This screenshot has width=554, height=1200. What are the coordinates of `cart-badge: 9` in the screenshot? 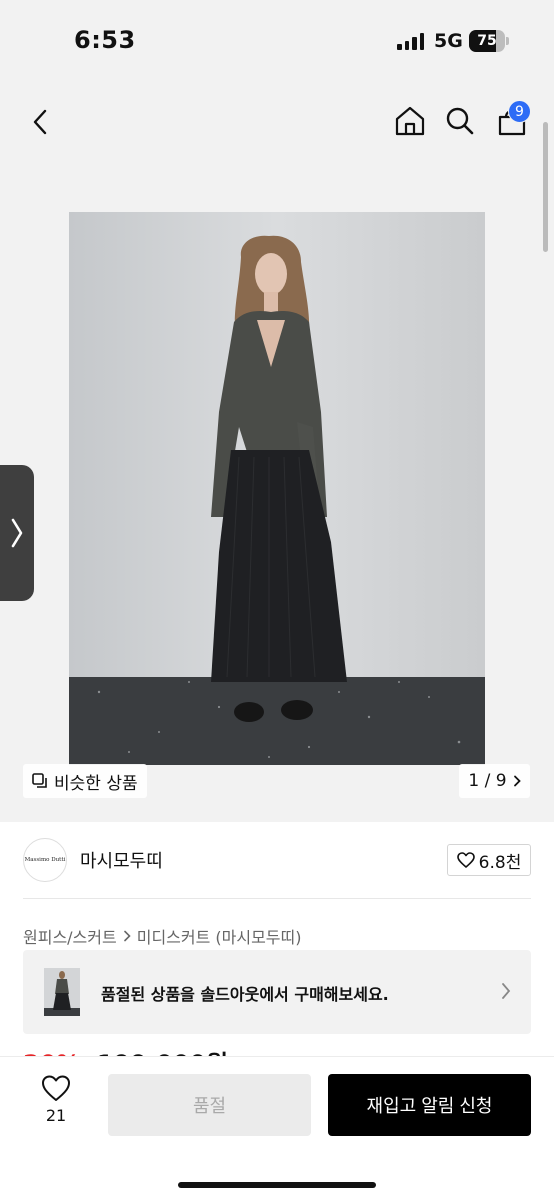 It's located at (519, 111).